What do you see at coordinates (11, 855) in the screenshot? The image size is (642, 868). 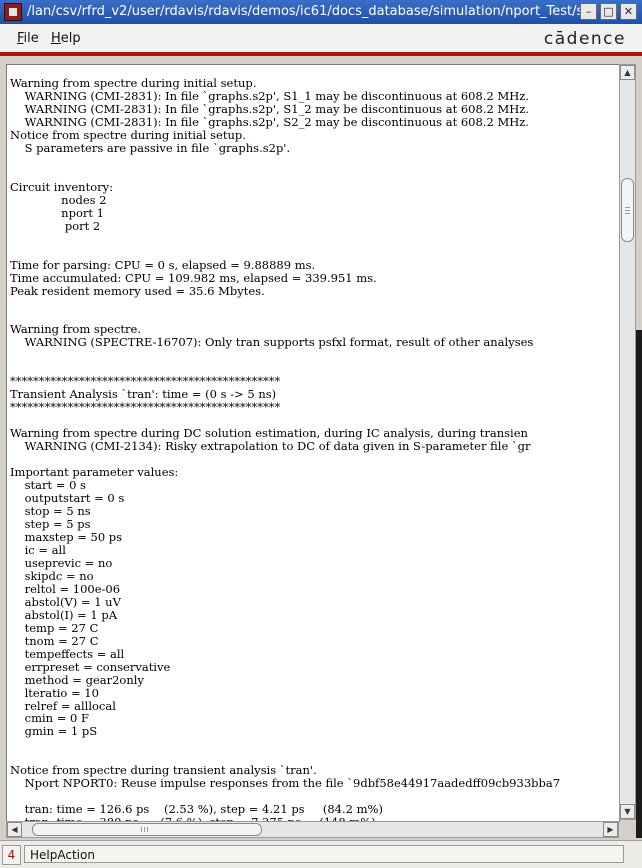 I see `status-number: 4` at bounding box center [11, 855].